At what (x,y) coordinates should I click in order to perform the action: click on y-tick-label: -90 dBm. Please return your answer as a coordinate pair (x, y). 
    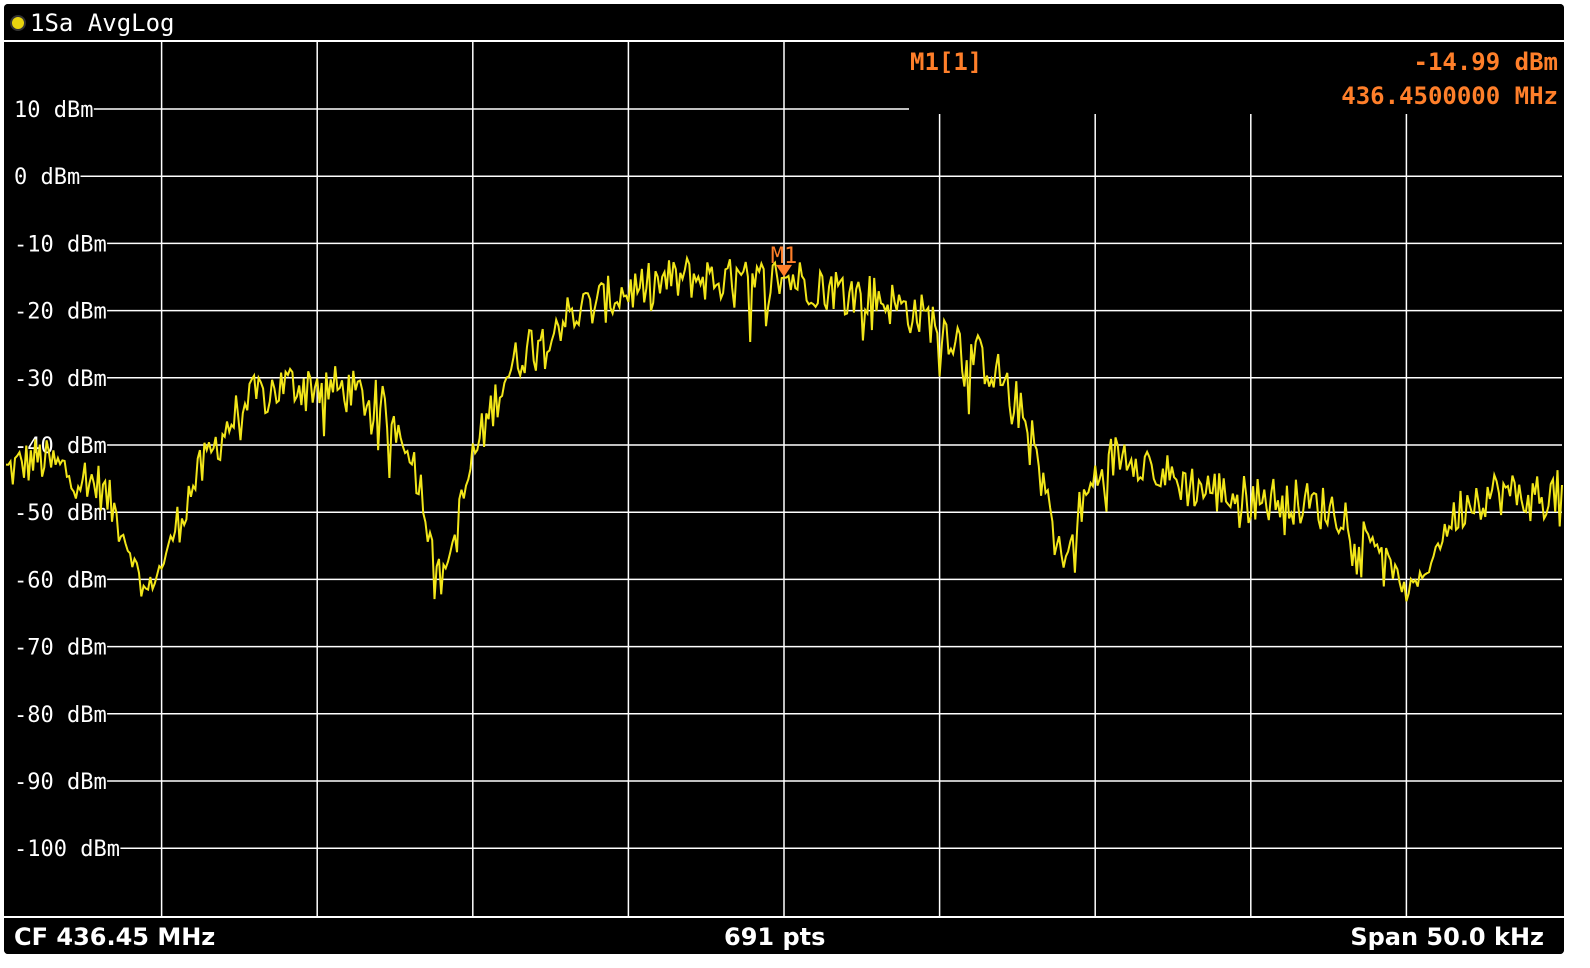
    Looking at the image, I should click on (60, 782).